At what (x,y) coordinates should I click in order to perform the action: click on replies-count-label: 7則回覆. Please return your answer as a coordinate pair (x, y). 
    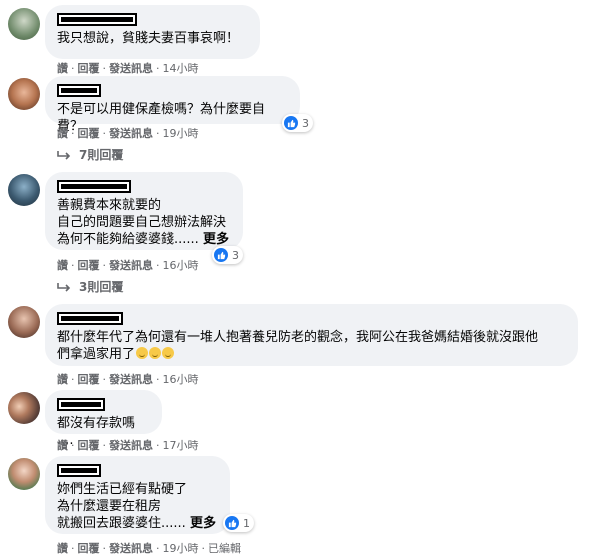
    Looking at the image, I should click on (101, 155).